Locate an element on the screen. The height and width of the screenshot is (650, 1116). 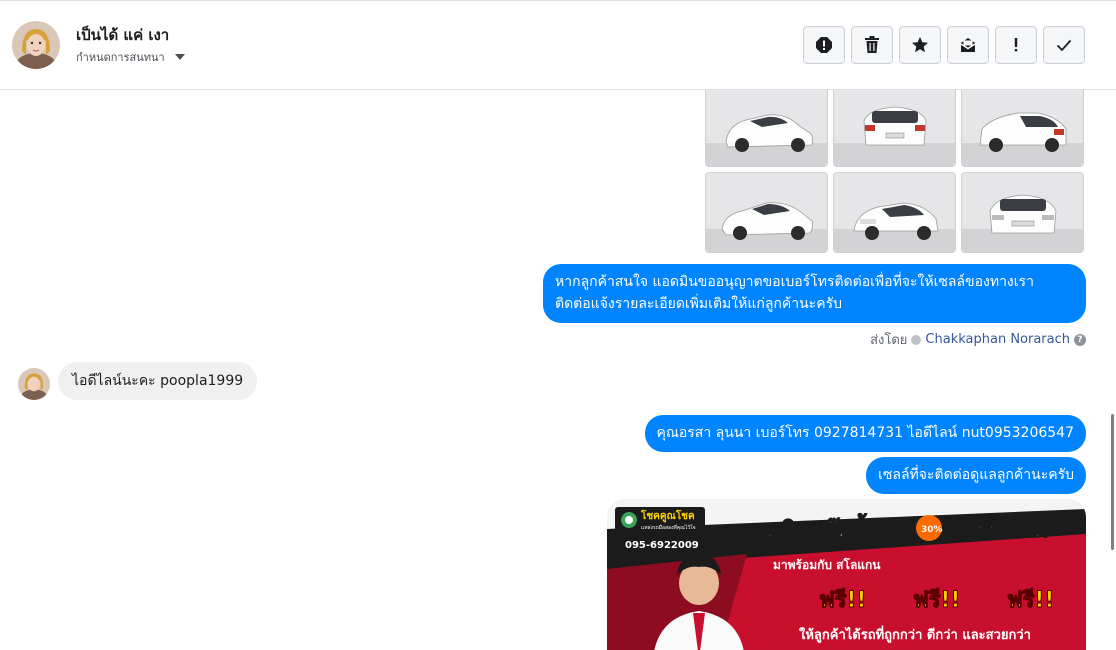
assign-conversation-dropdown: กำหนดการสนทนา is located at coordinates (130, 57).